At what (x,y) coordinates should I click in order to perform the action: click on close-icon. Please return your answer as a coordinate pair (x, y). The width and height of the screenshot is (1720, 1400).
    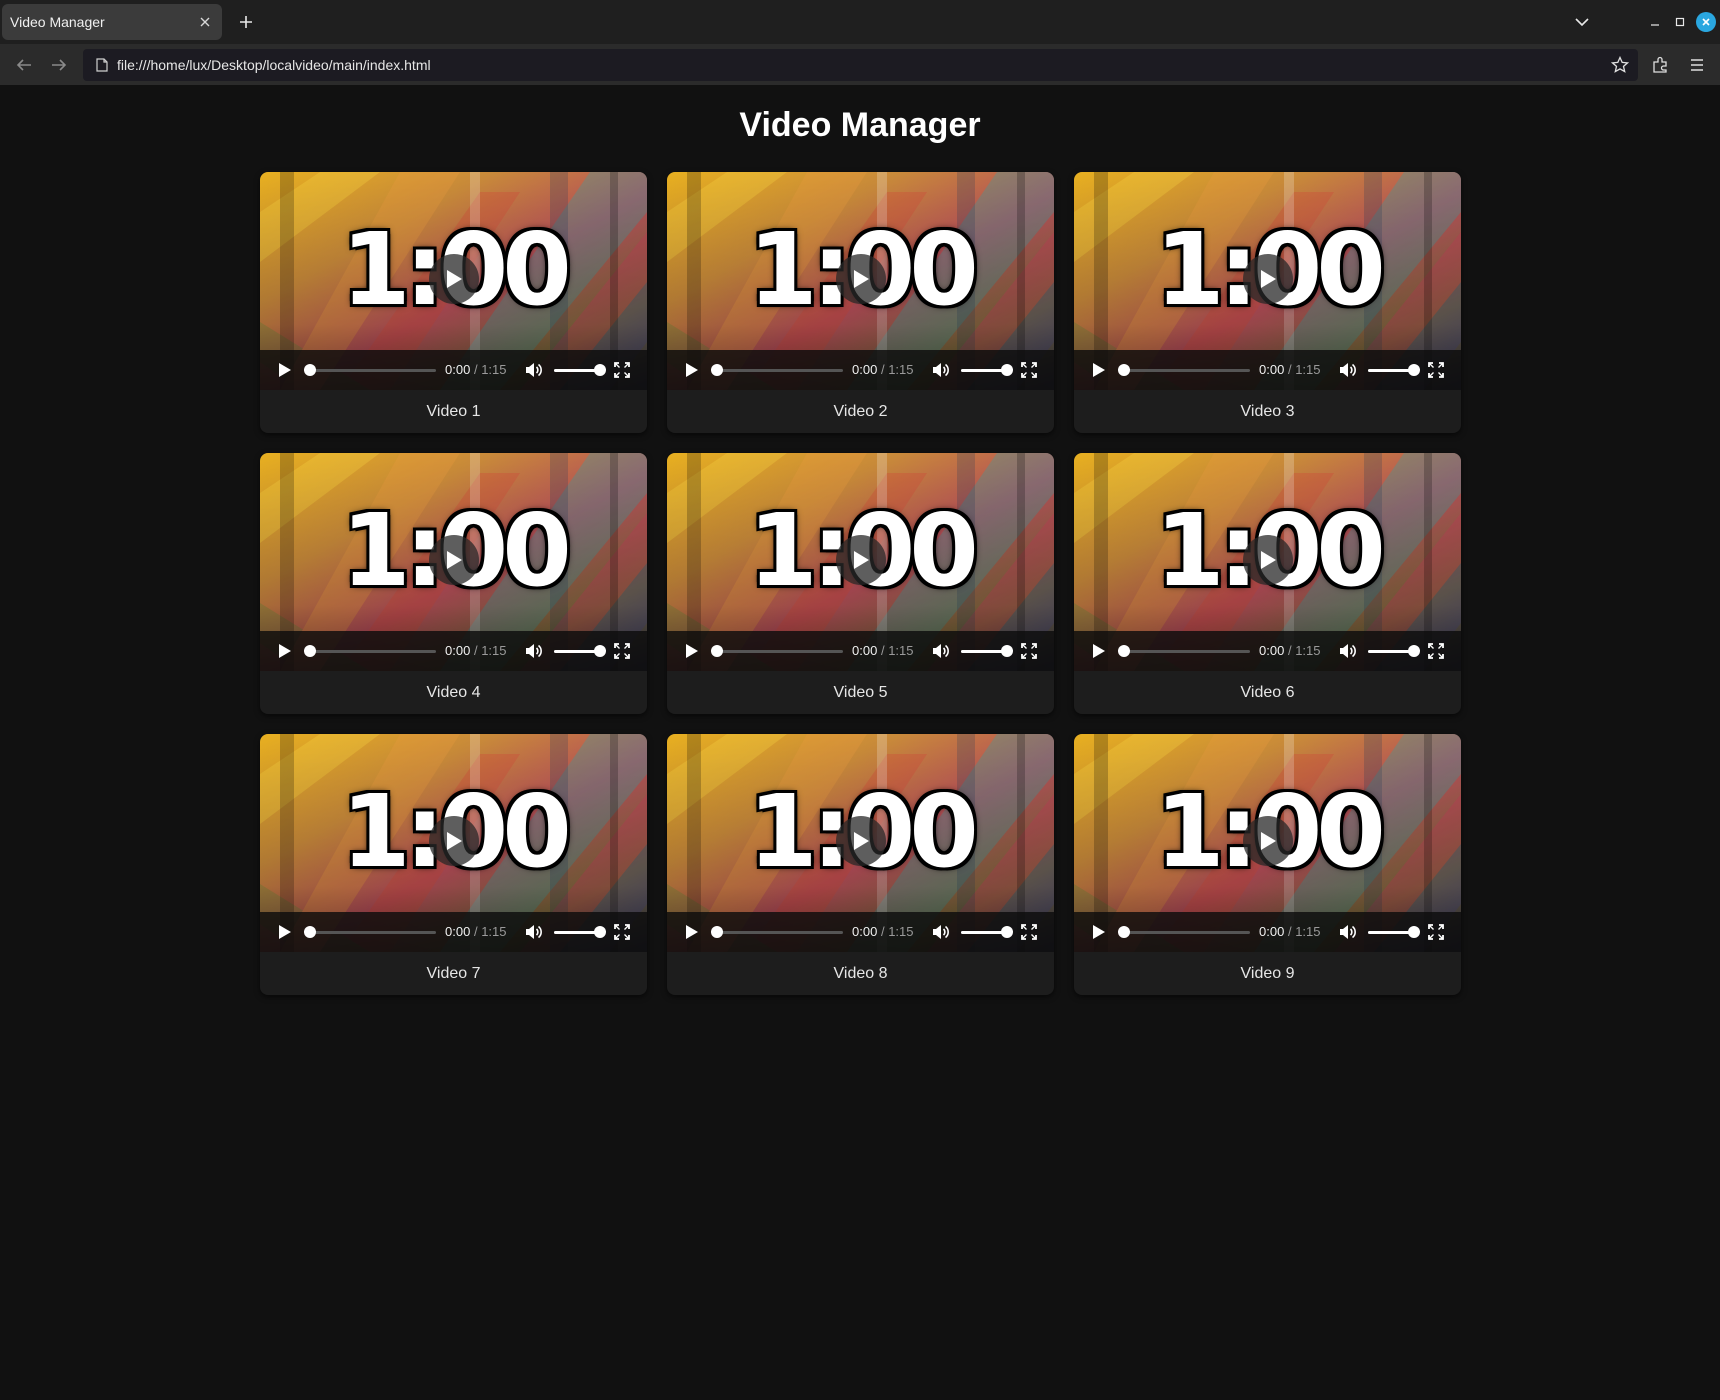
    Looking at the image, I should click on (205, 22).